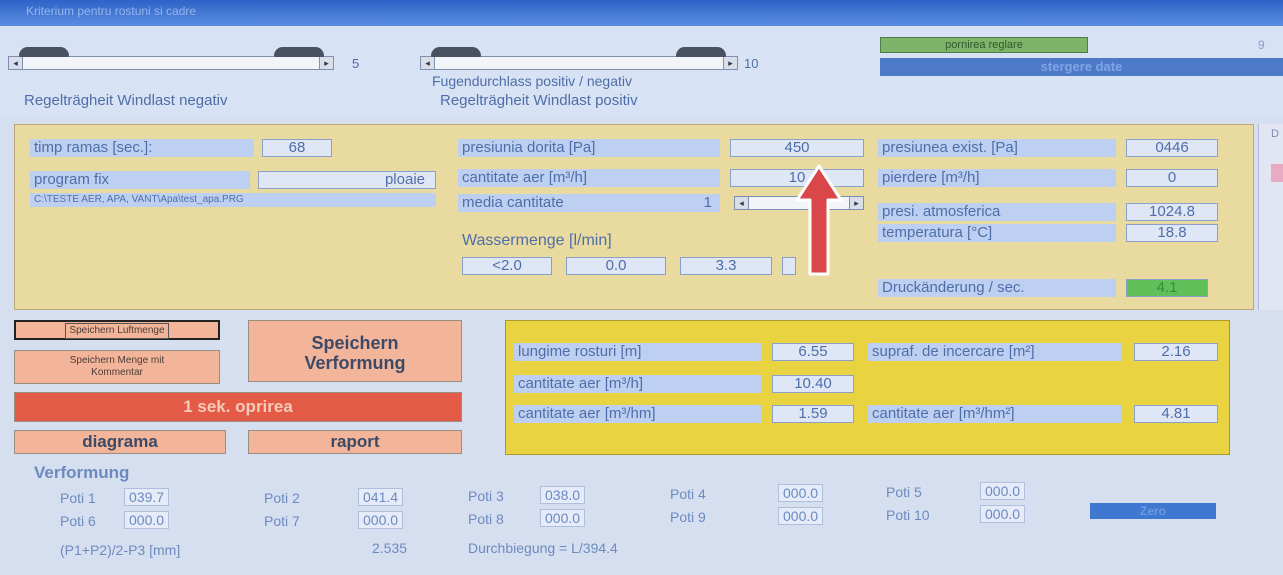 This screenshot has height=575, width=1283. I want to click on temperatura-field: 18.8, so click(1172, 233).